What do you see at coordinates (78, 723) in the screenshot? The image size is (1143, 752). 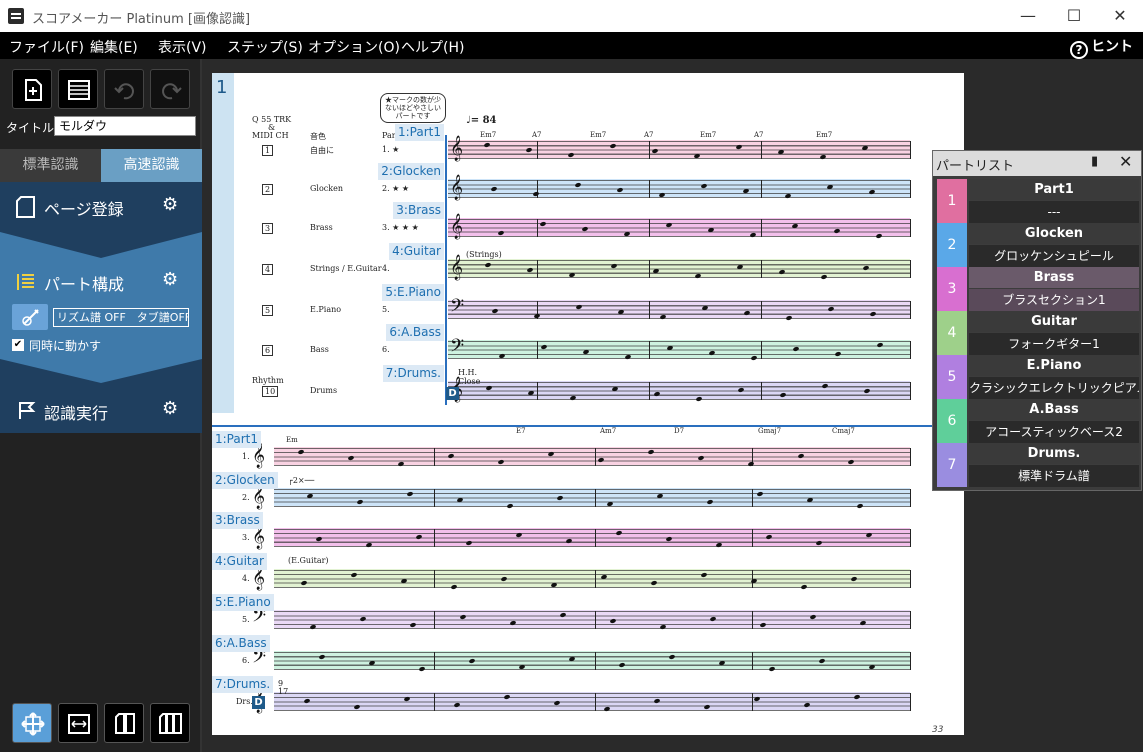 I see `fit-width-button` at bounding box center [78, 723].